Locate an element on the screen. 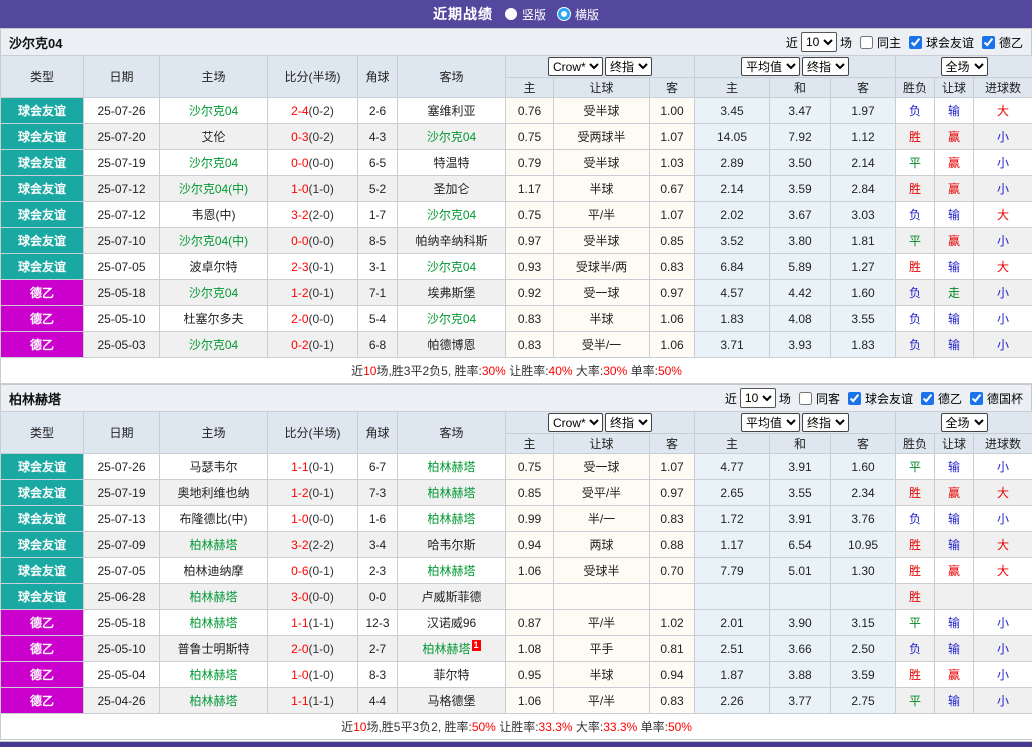  away-team-name: 沙尔克04 is located at coordinates (451, 319).